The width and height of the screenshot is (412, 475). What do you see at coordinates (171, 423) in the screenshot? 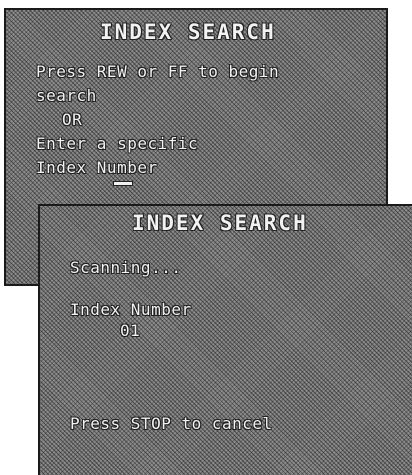
I see `cancel-hint: Press STOP to cancel` at bounding box center [171, 423].